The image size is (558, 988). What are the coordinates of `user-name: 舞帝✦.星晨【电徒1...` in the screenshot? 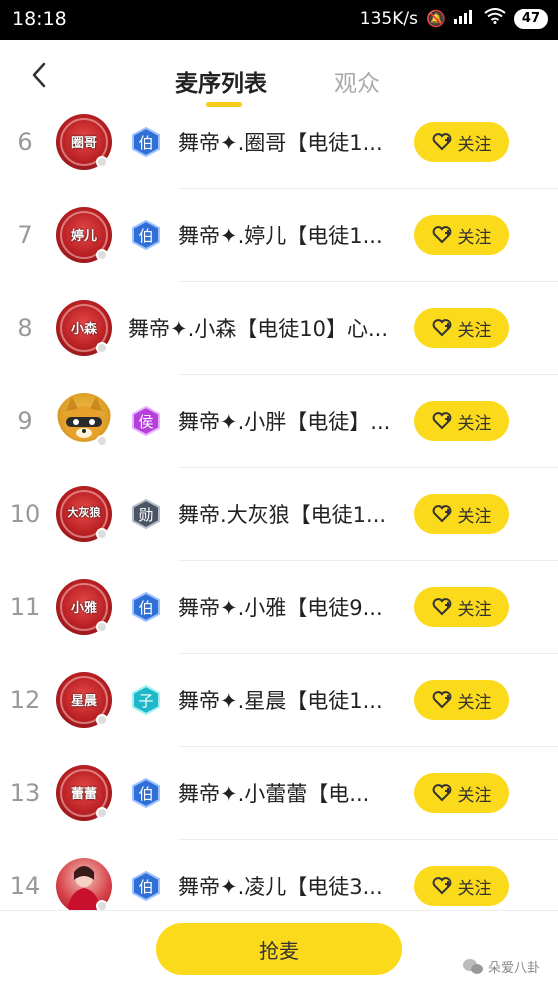 It's located at (280, 701).